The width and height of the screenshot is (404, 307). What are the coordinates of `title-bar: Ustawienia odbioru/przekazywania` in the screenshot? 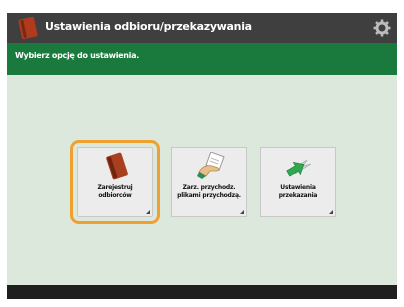 It's located at (202, 28).